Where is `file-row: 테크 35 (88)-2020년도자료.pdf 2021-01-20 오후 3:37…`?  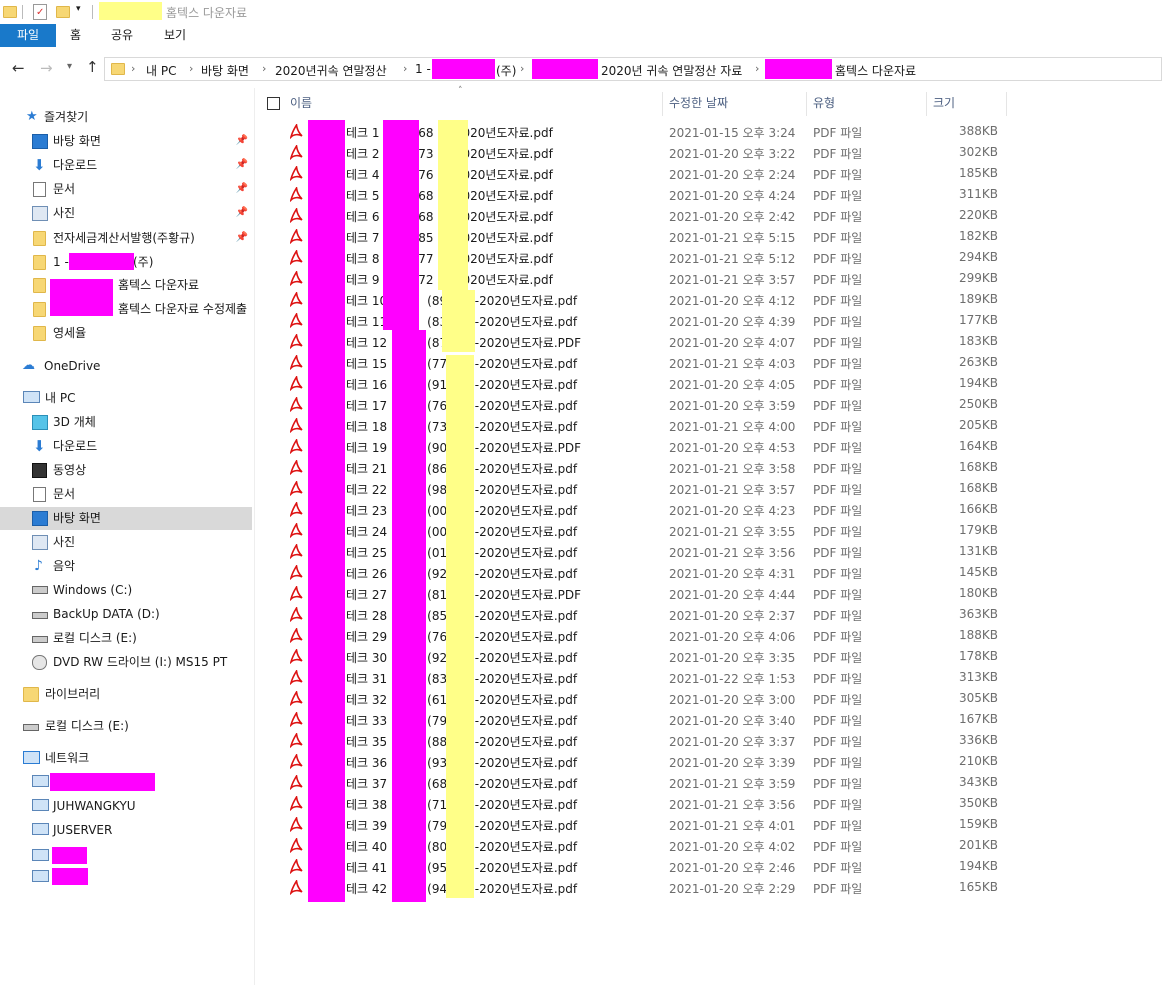
file-row: 테크 35 (88)-2020년도자료.pdf 2021-01-20 오후 3:37… is located at coordinates (642, 740).